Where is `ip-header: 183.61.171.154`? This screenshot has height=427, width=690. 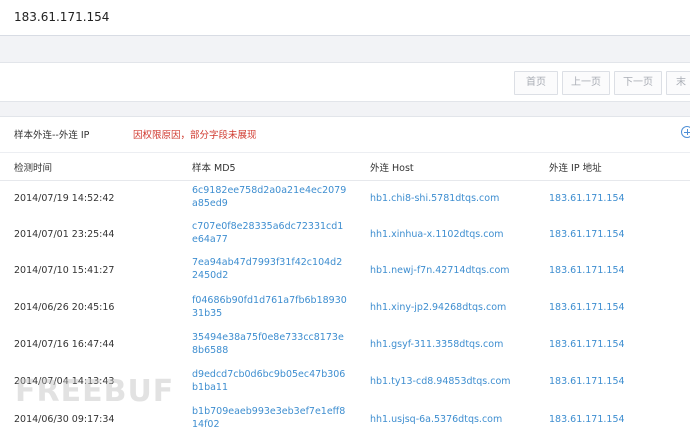
ip-header: 183.61.171.154 is located at coordinates (345, 18).